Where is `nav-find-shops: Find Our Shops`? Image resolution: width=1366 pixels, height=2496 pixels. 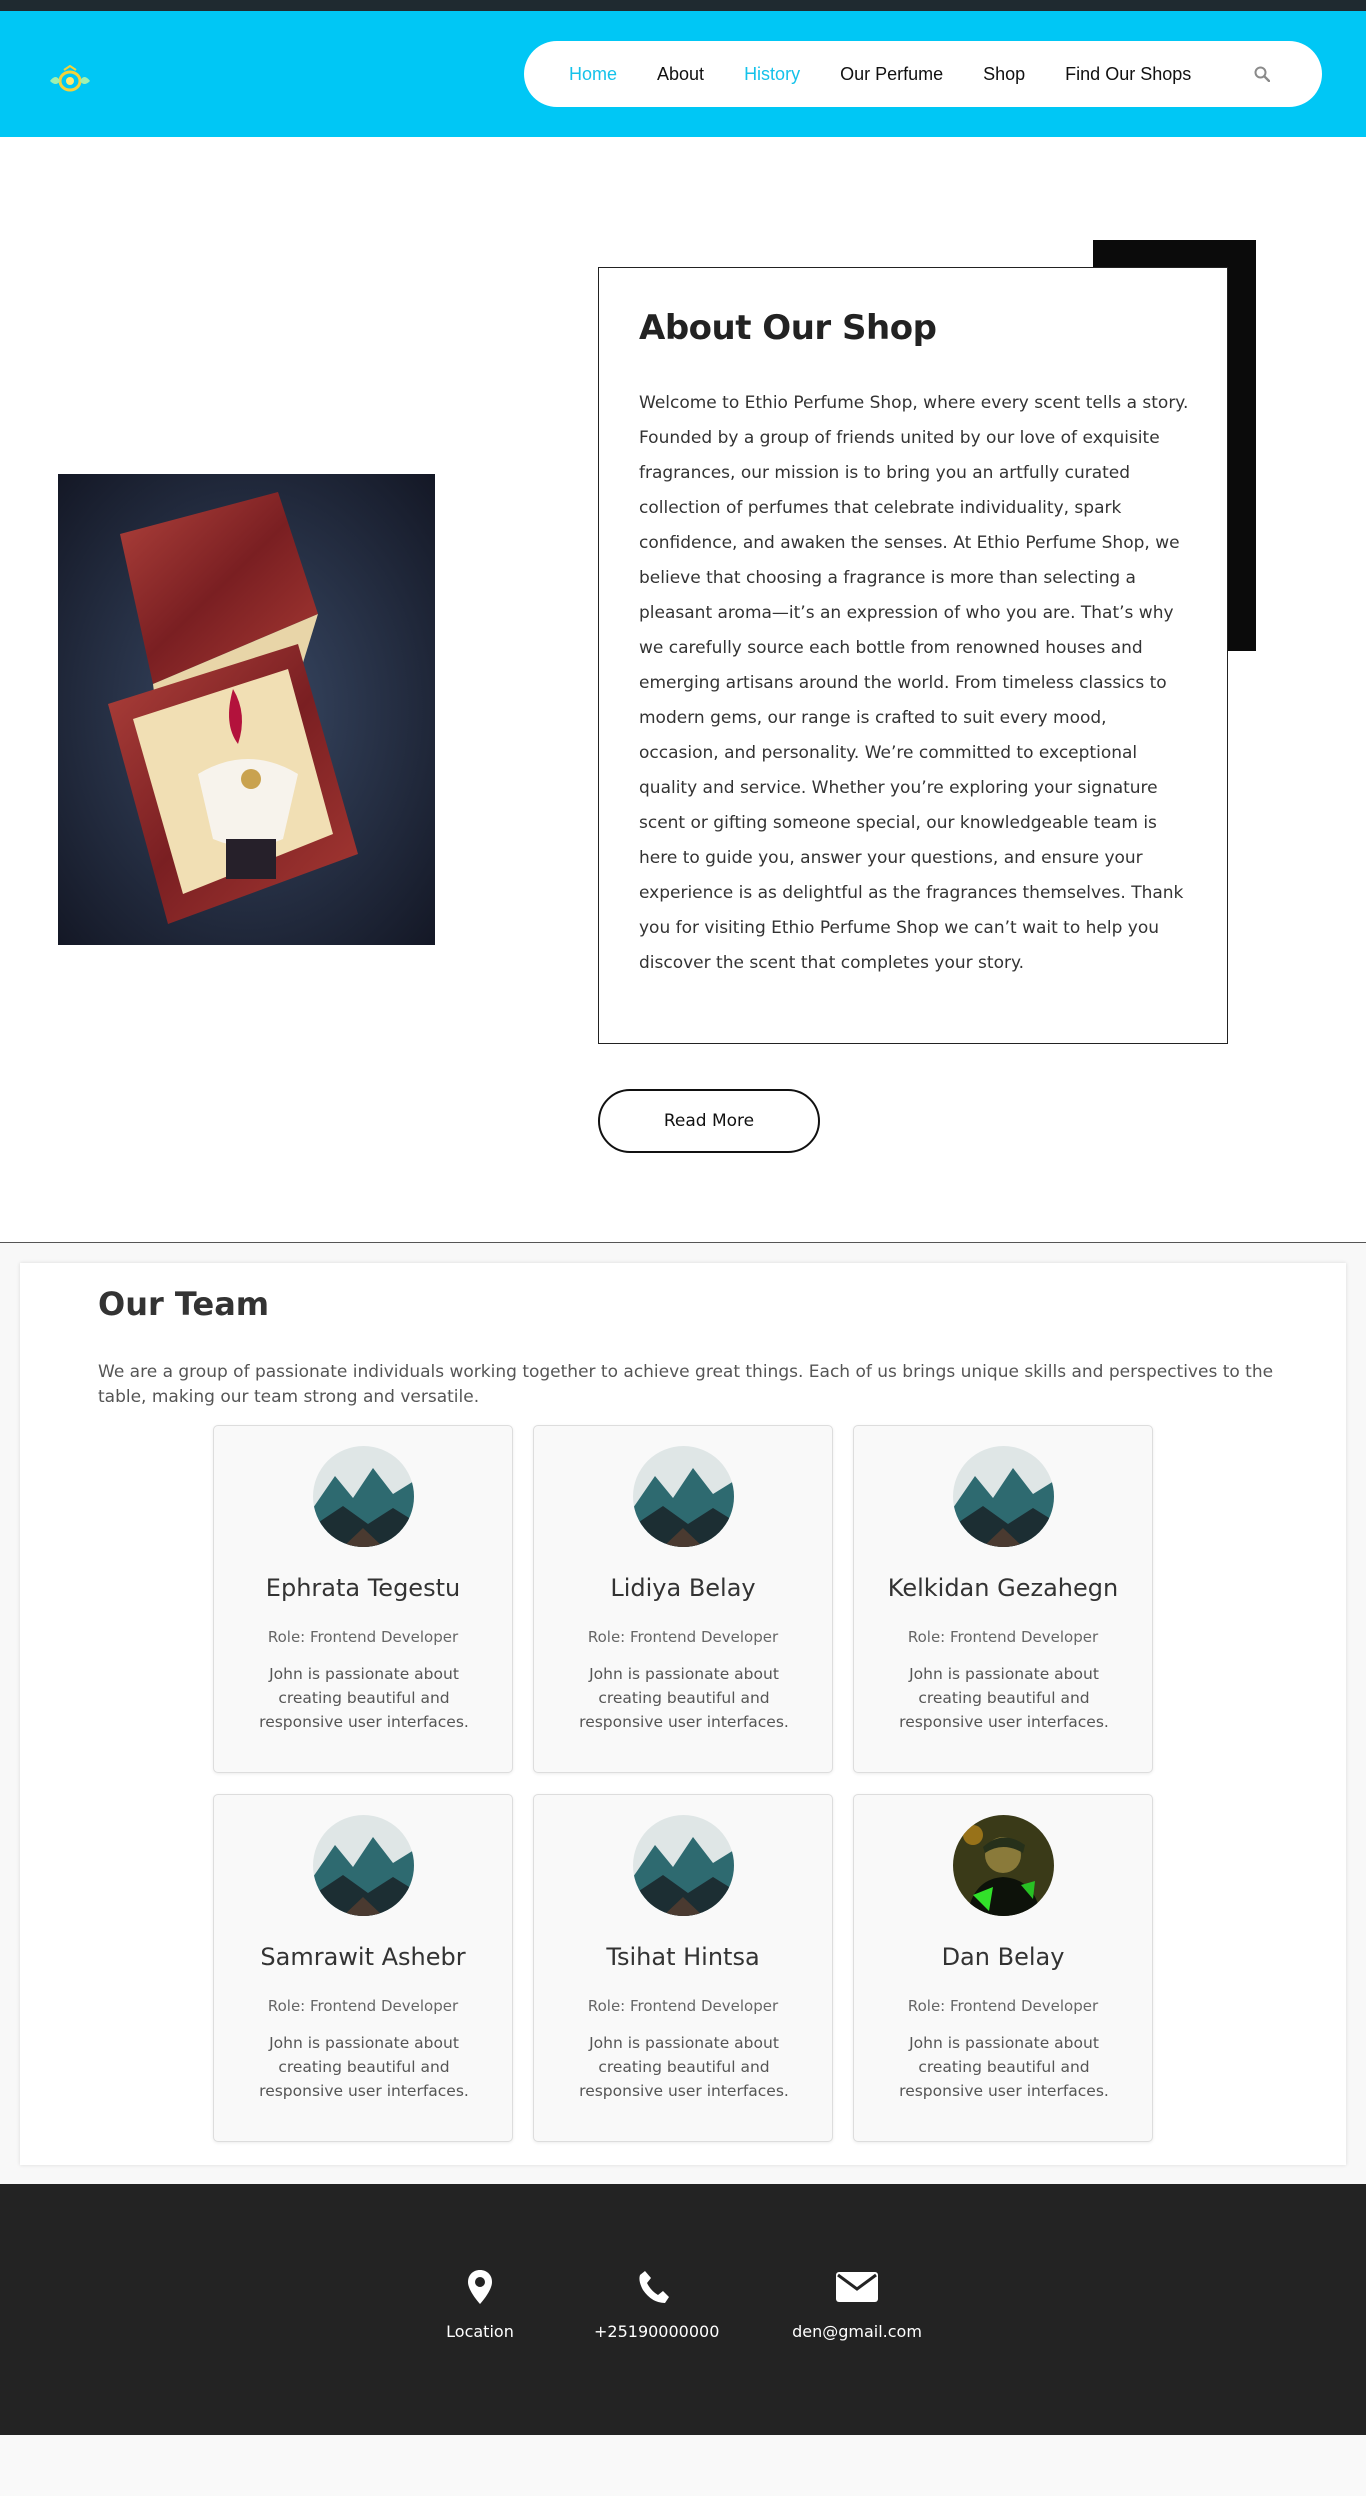 nav-find-shops: Find Our Shops is located at coordinates (1128, 74).